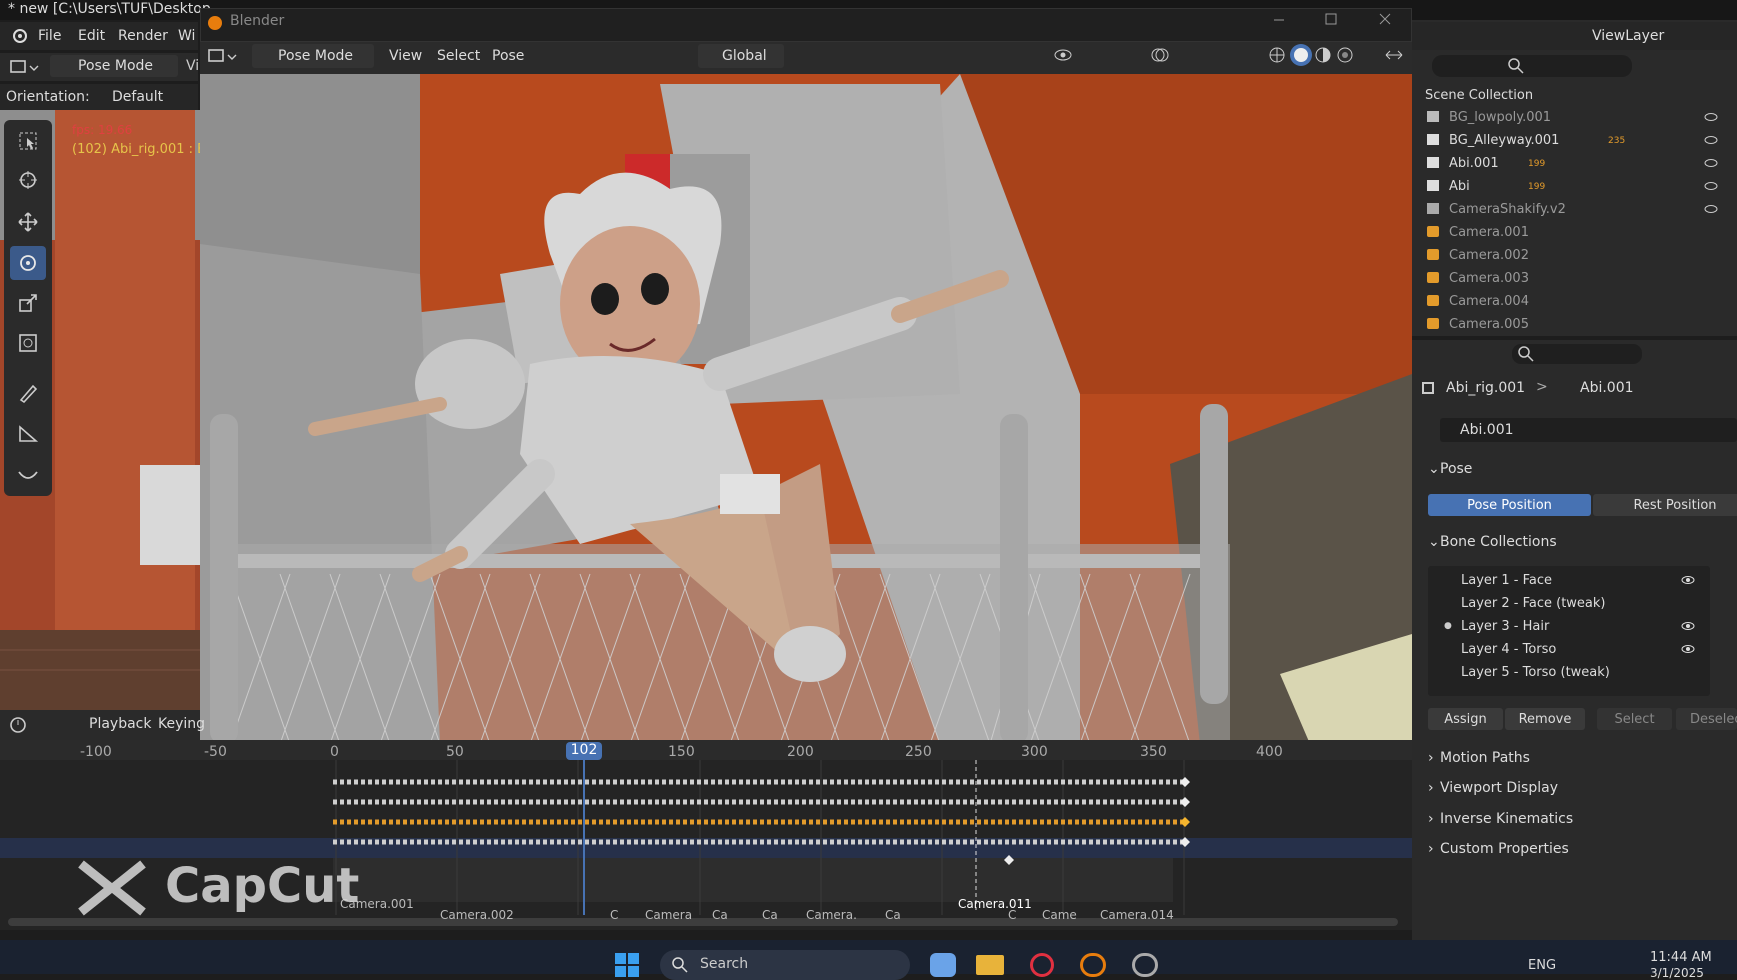  Describe the element at coordinates (1063, 55) in the screenshot. I see `visibility-icon` at that location.